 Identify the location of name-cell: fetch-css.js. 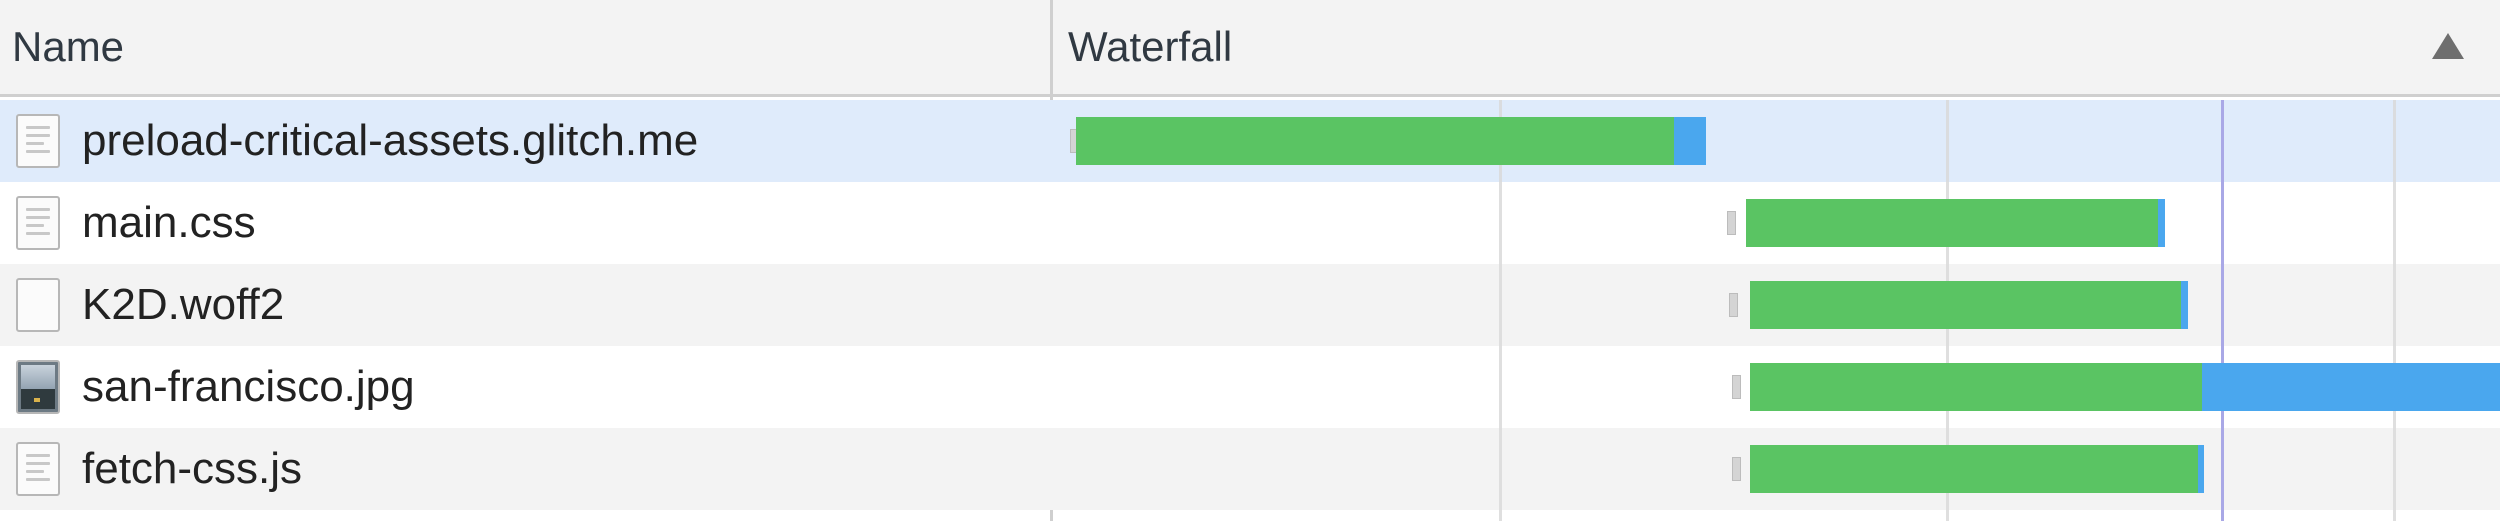
(525, 469).